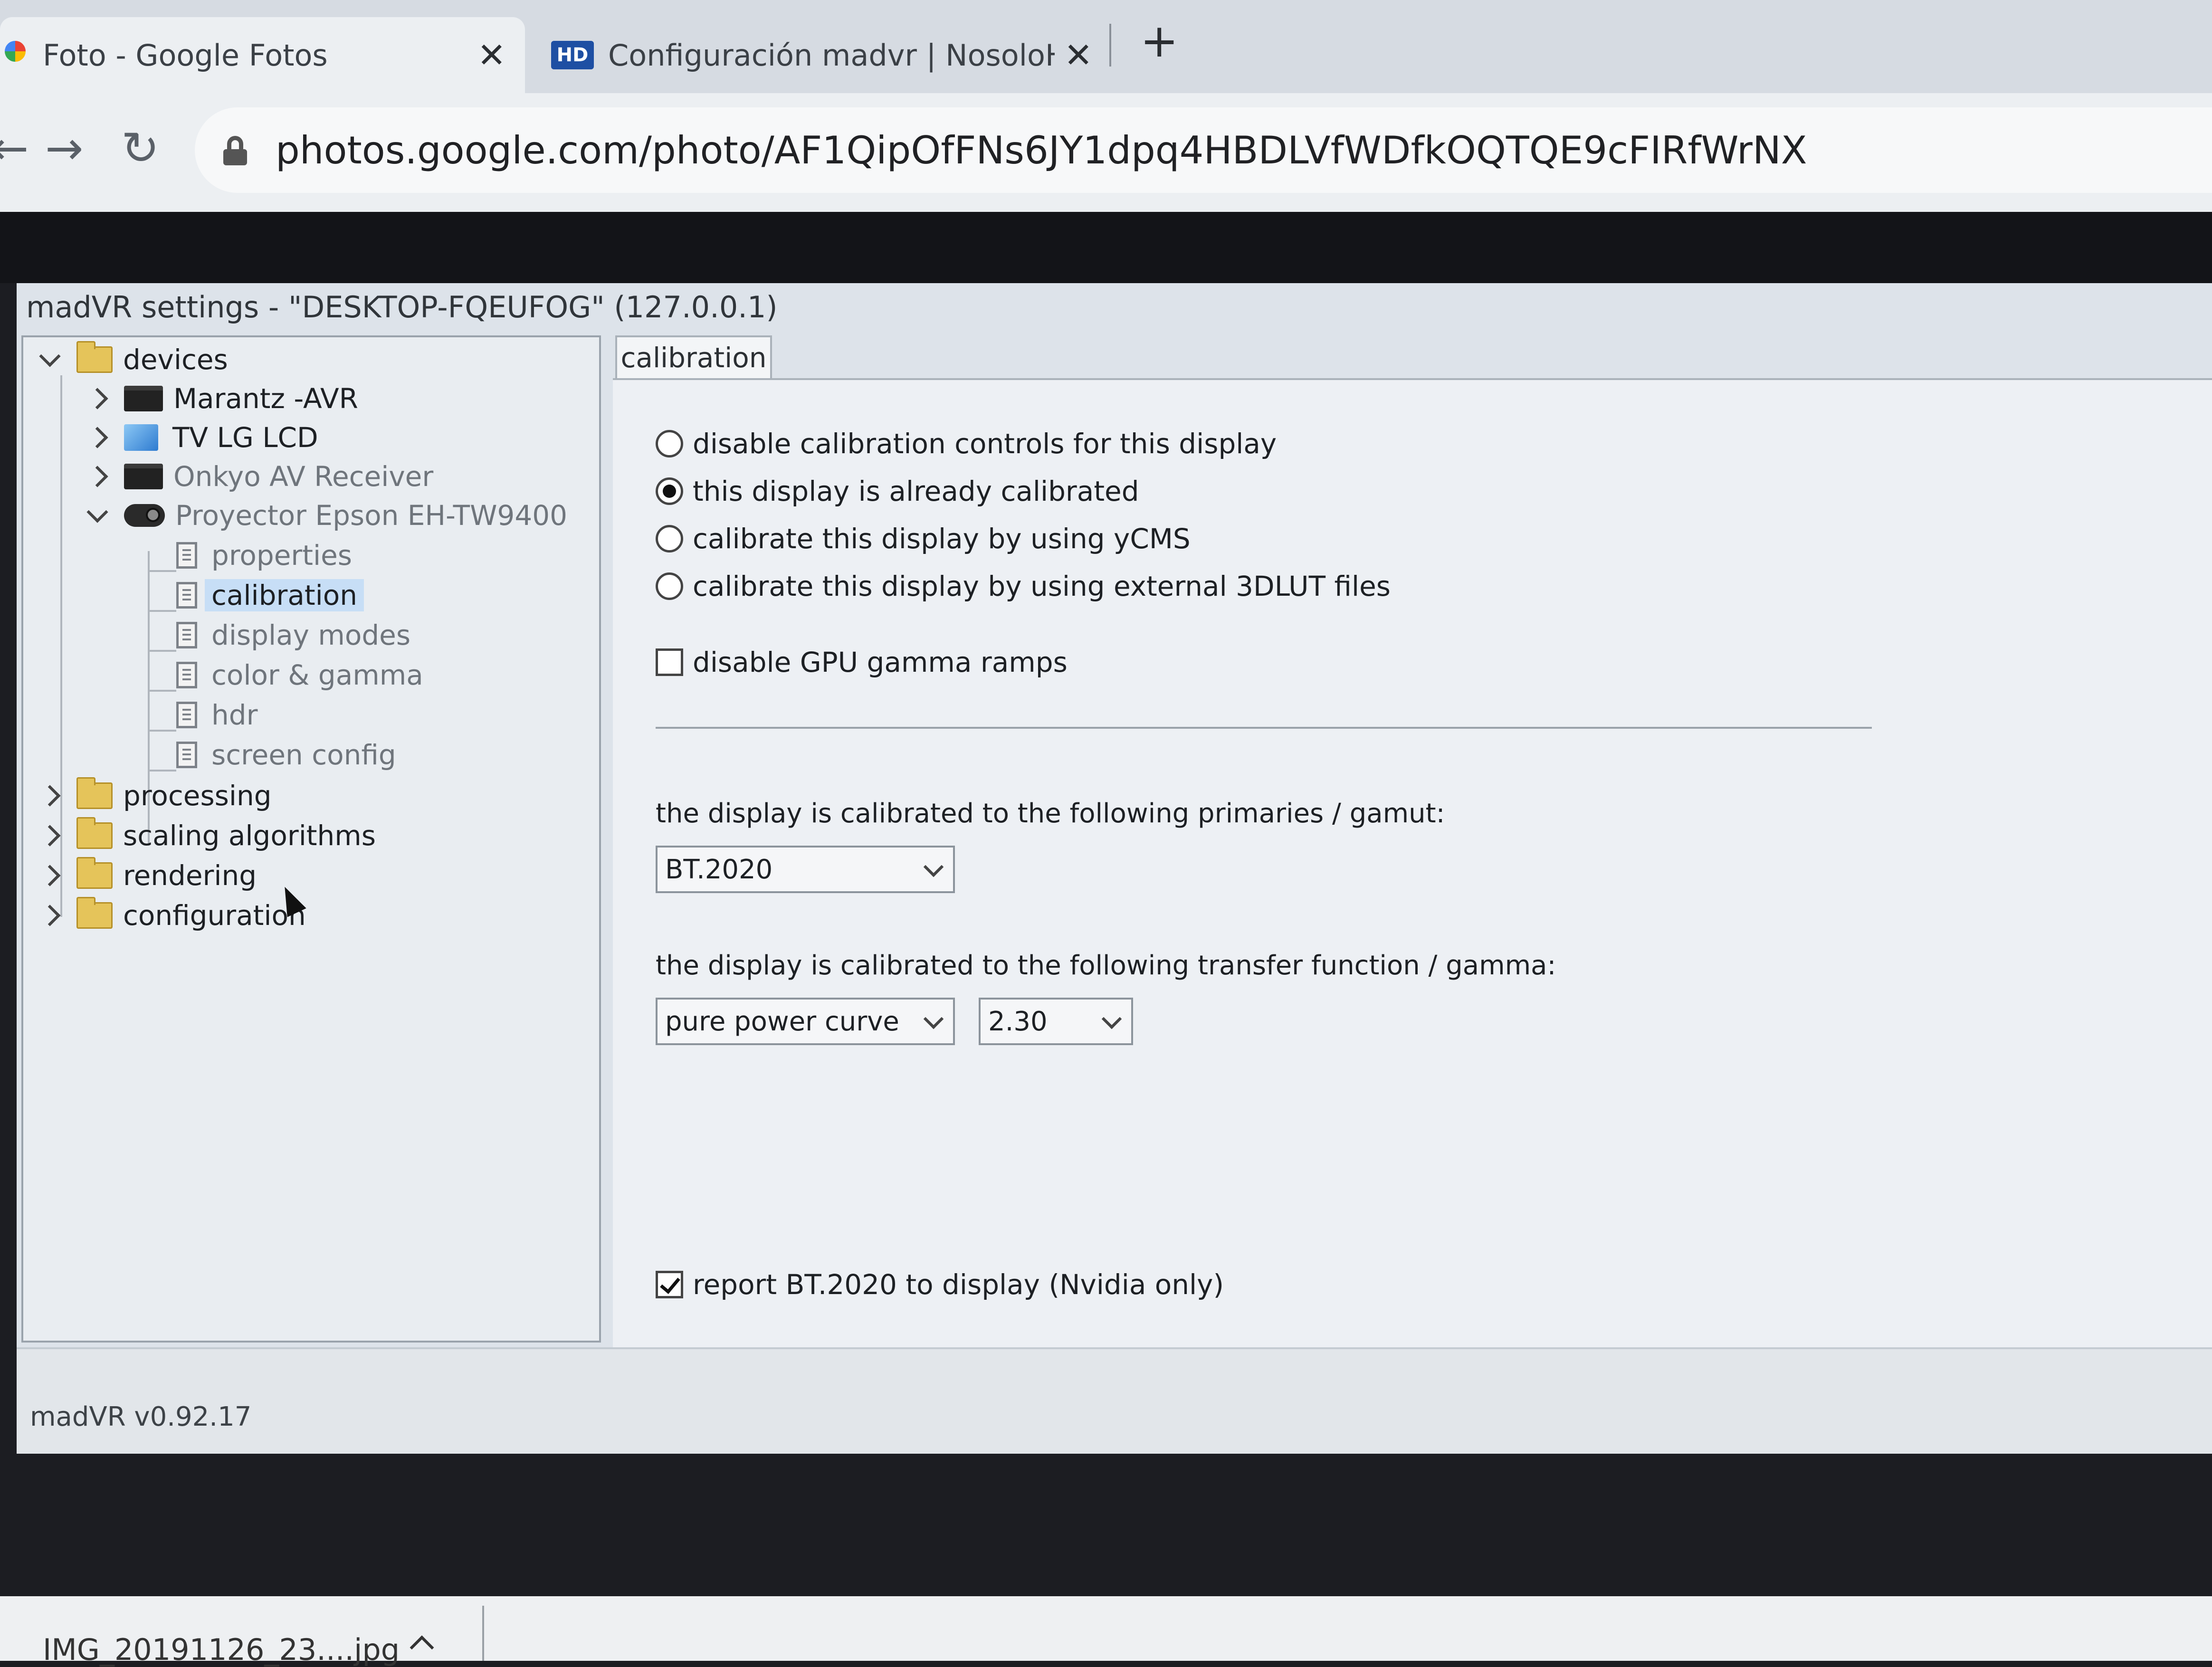 The image size is (2212, 1667). I want to click on tab-title: Configuración madvr | NosoloHD, so click(831, 55).